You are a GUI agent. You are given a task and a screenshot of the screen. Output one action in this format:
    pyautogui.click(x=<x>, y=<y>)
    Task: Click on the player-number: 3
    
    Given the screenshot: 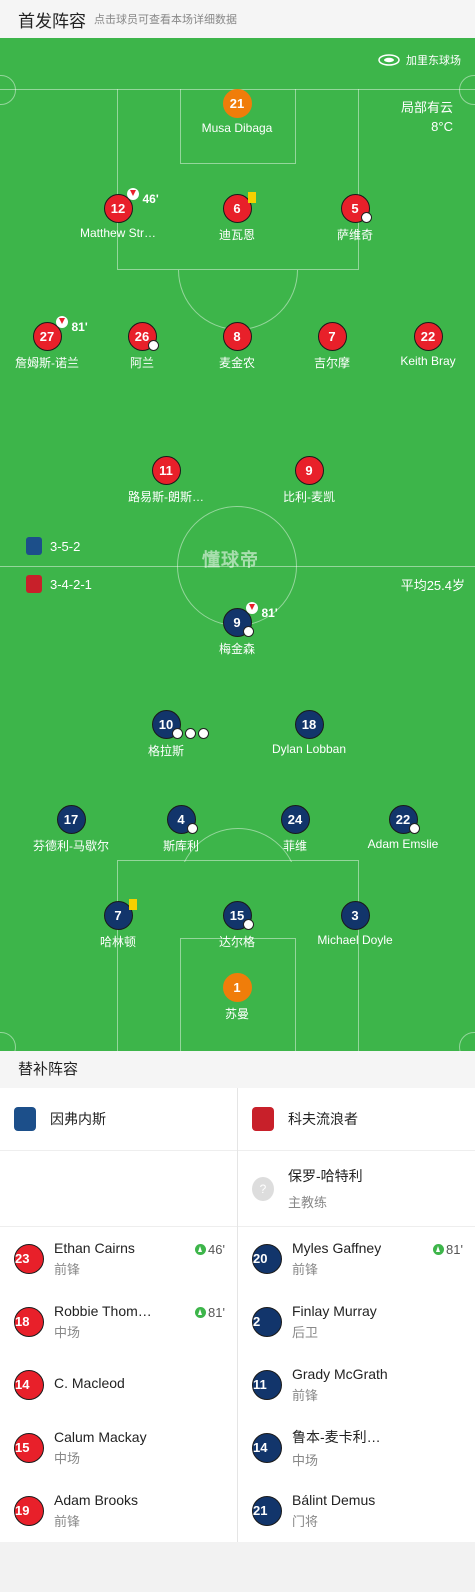 What is the action you would take?
    pyautogui.click(x=355, y=915)
    